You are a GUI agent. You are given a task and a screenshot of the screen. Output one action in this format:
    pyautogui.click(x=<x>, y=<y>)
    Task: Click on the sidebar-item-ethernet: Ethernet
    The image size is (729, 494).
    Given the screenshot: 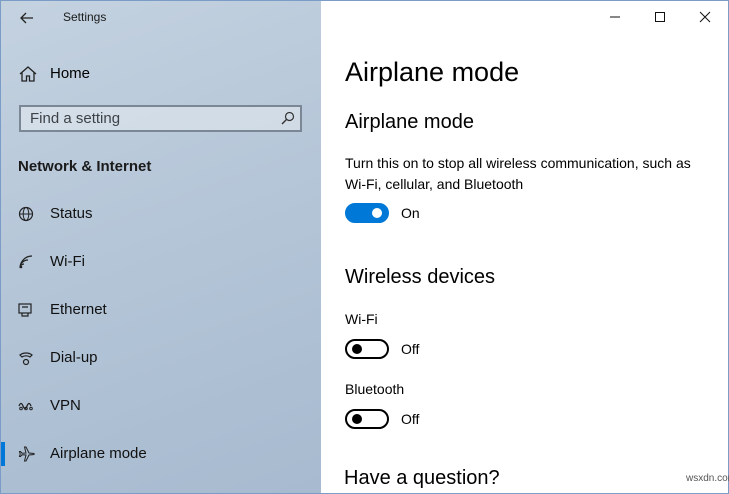 What is the action you would take?
    pyautogui.click(x=161, y=310)
    